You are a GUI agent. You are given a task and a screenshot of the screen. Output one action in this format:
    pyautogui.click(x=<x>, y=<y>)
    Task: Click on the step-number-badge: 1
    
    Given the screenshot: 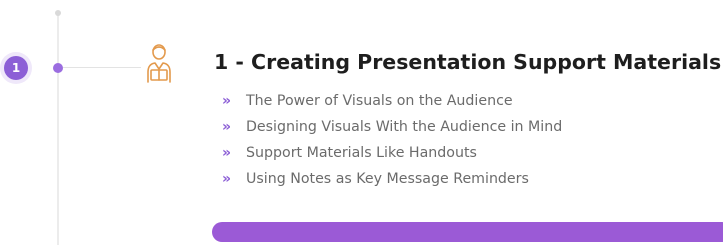 What is the action you would take?
    pyautogui.click(x=16, y=68)
    